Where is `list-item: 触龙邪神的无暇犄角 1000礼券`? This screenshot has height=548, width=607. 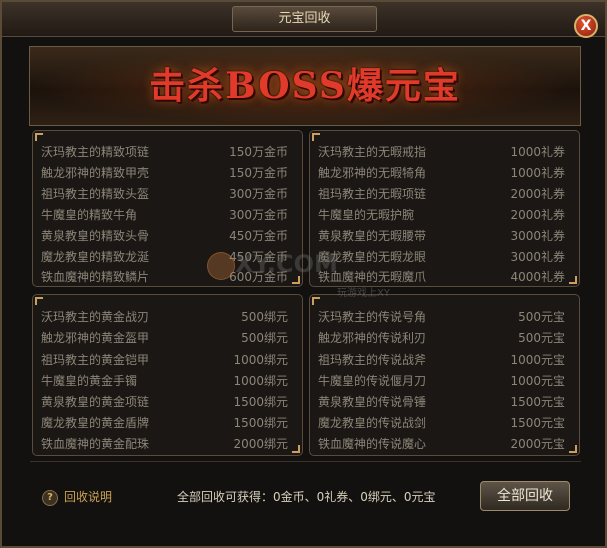
list-item: 触龙邪神的无暇犄角 1000礼券 is located at coordinates (444, 173).